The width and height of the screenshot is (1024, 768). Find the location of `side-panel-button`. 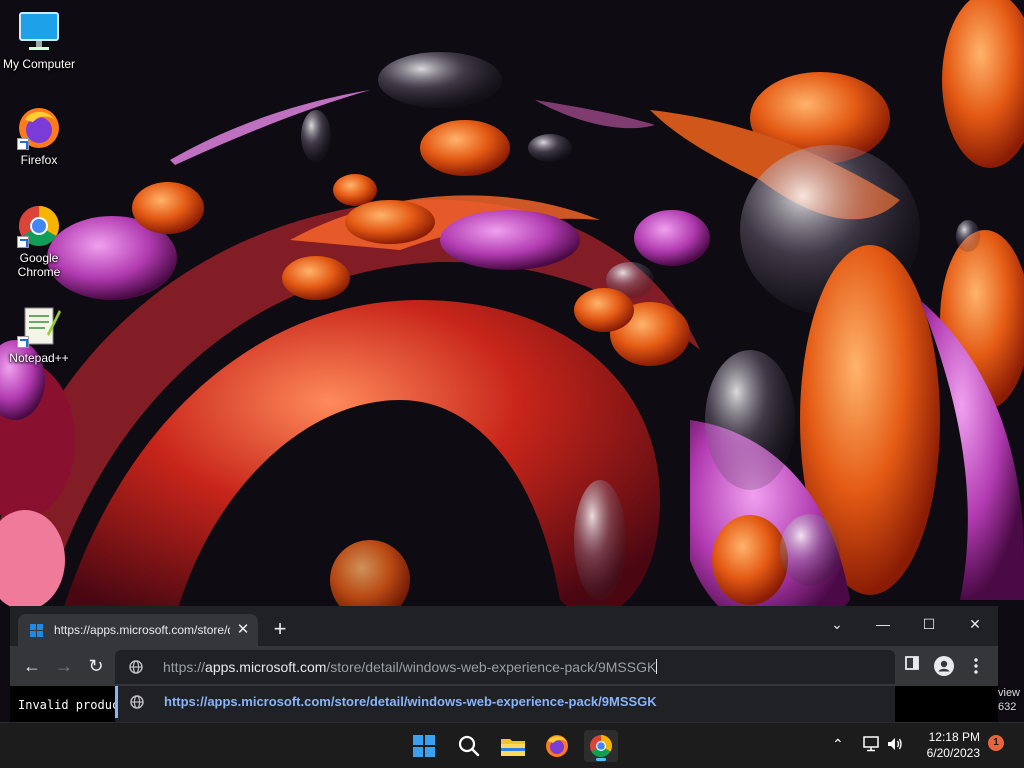

side-panel-button is located at coordinates (912, 666).